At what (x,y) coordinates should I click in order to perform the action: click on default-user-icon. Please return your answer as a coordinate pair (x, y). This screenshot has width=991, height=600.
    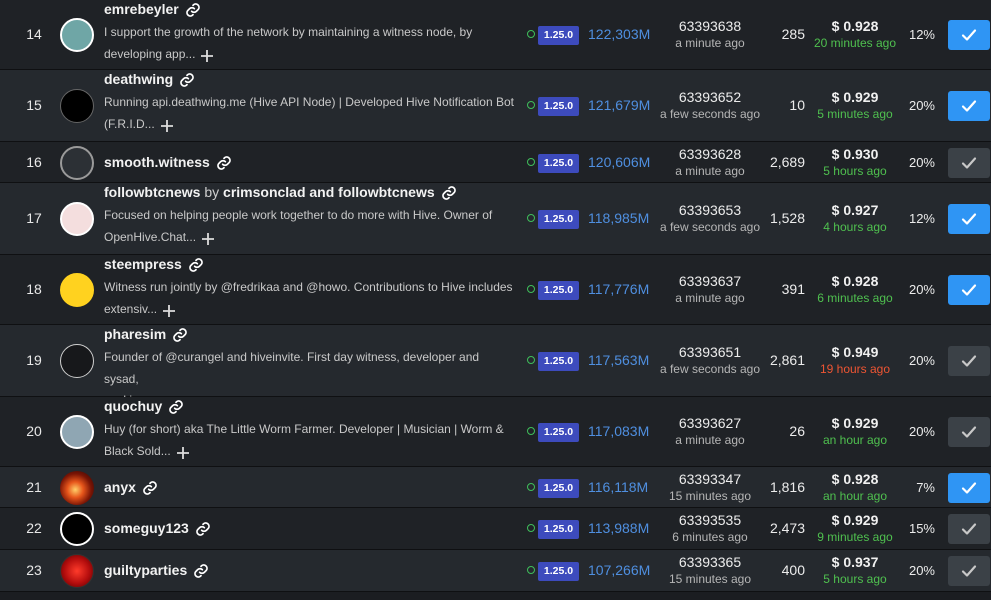
    Looking at the image, I should click on (77, 162).